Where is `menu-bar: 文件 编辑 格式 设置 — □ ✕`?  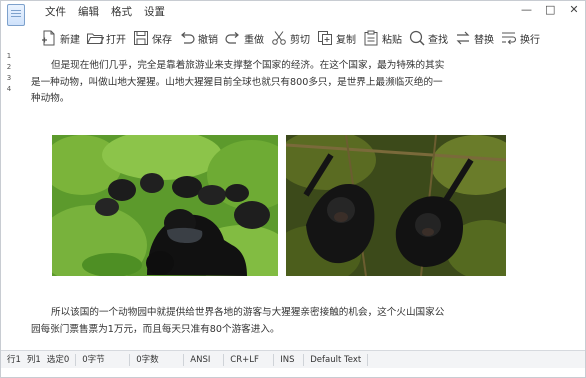
menu-bar: 文件 编辑 格式 设置 — □ ✕ is located at coordinates (293, 13).